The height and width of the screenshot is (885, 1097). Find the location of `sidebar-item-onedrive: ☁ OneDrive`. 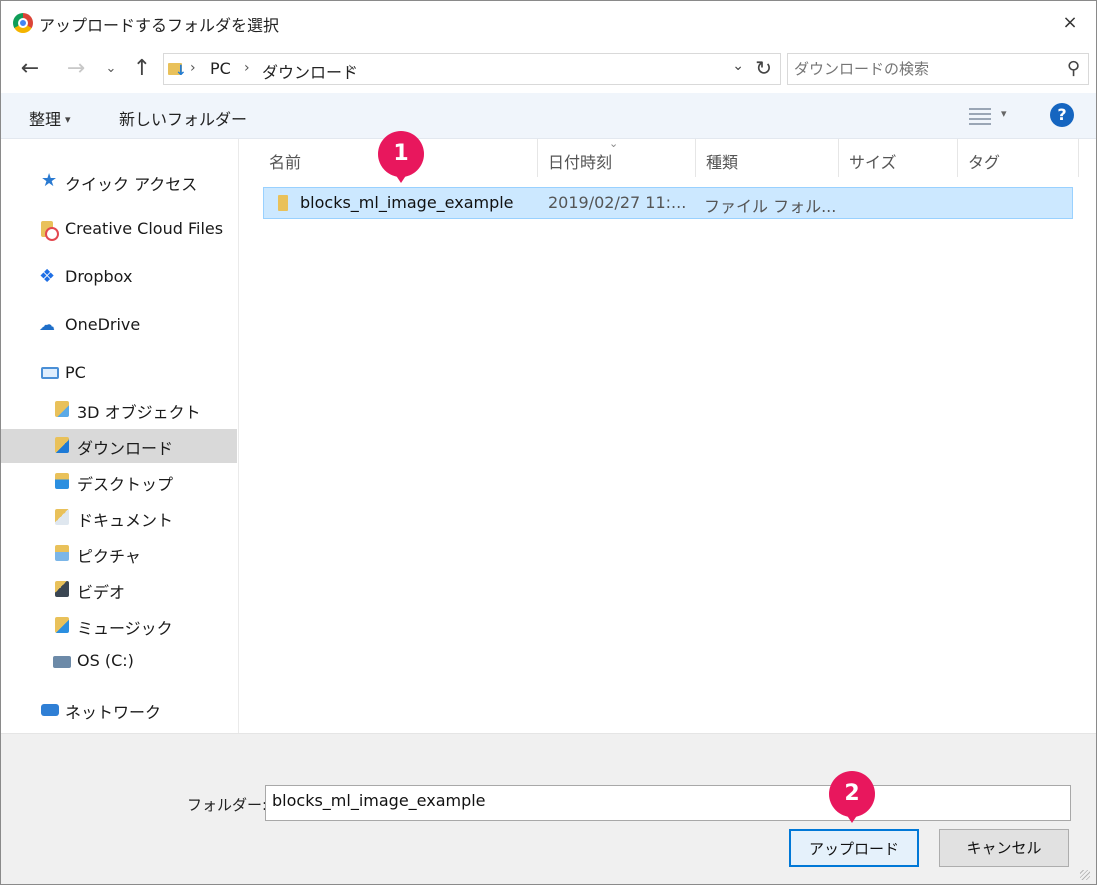

sidebar-item-onedrive: ☁ OneDrive is located at coordinates (119, 326).